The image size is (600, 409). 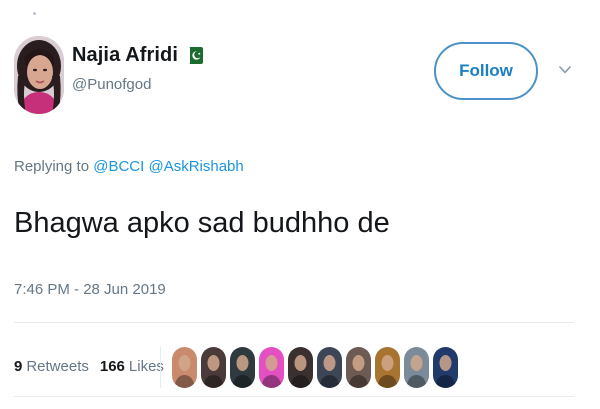 I want to click on engagement-stats: 9 Retweets 166 Likes, so click(x=94, y=366).